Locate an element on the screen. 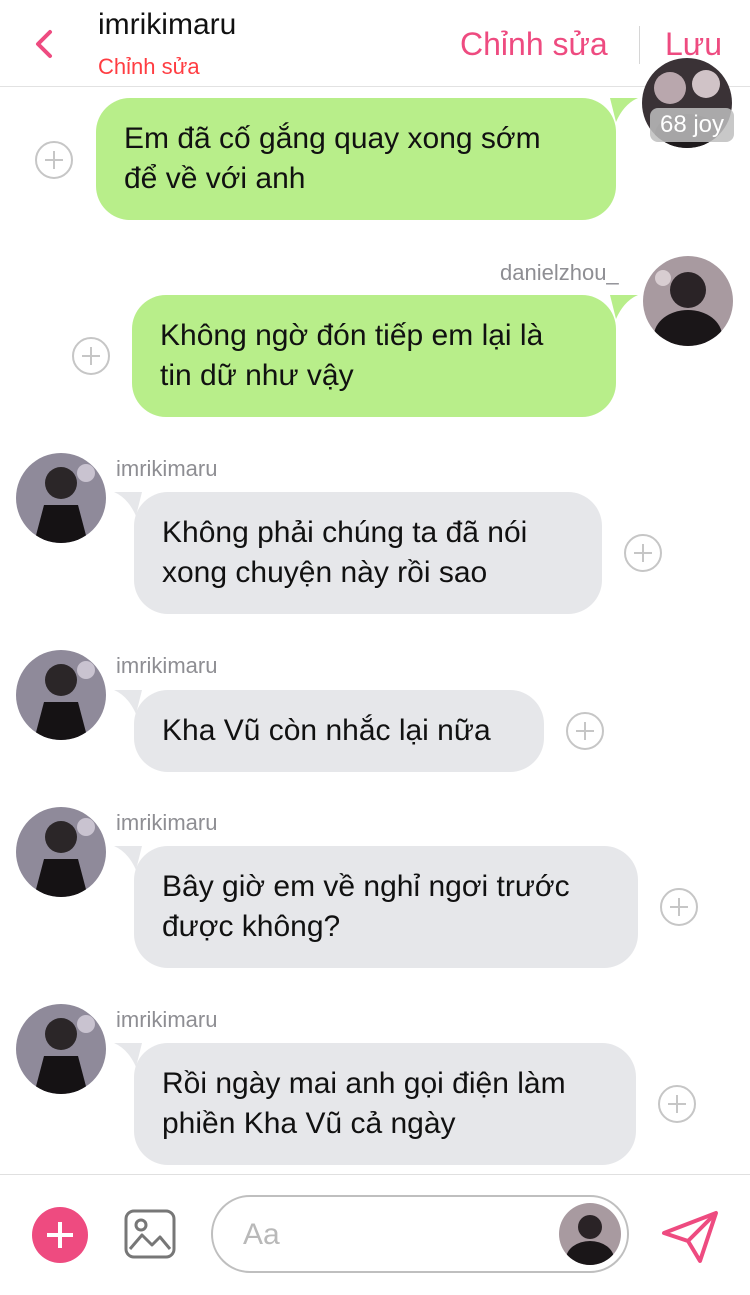  message-line: phiền Kha Vũ cả ngày is located at coordinates (309, 1123).